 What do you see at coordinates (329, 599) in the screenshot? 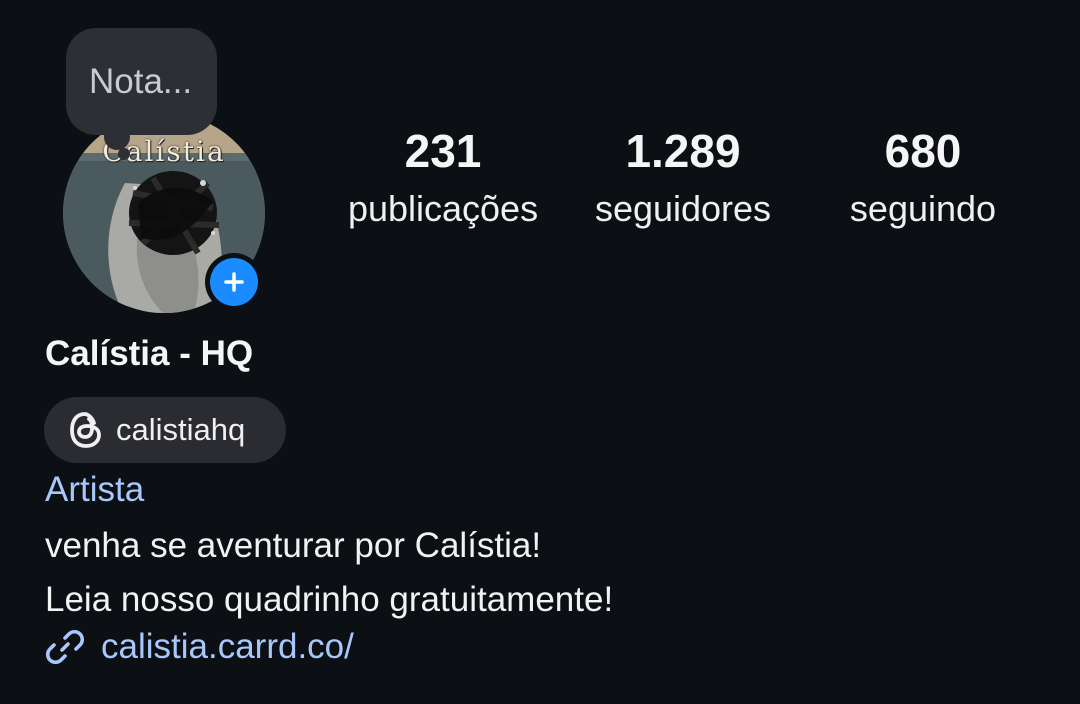
I see `bio-line: Leia nosso quadrinho gratuitamente!` at bounding box center [329, 599].